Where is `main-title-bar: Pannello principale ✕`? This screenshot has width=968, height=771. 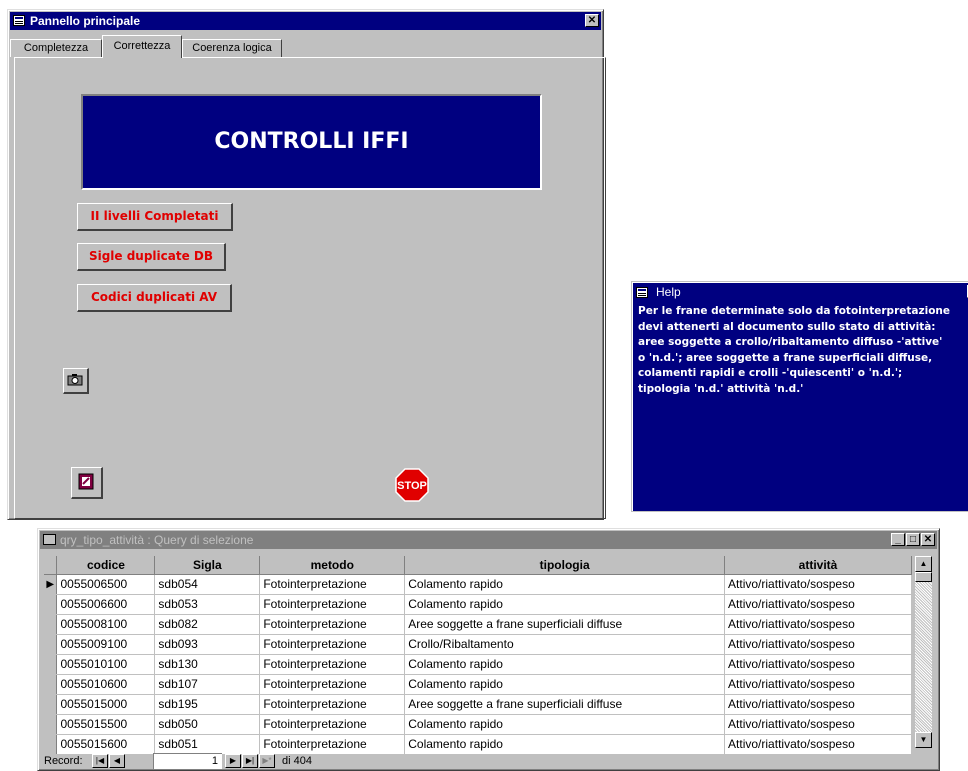 main-title-bar: Pannello principale ✕ is located at coordinates (305, 21).